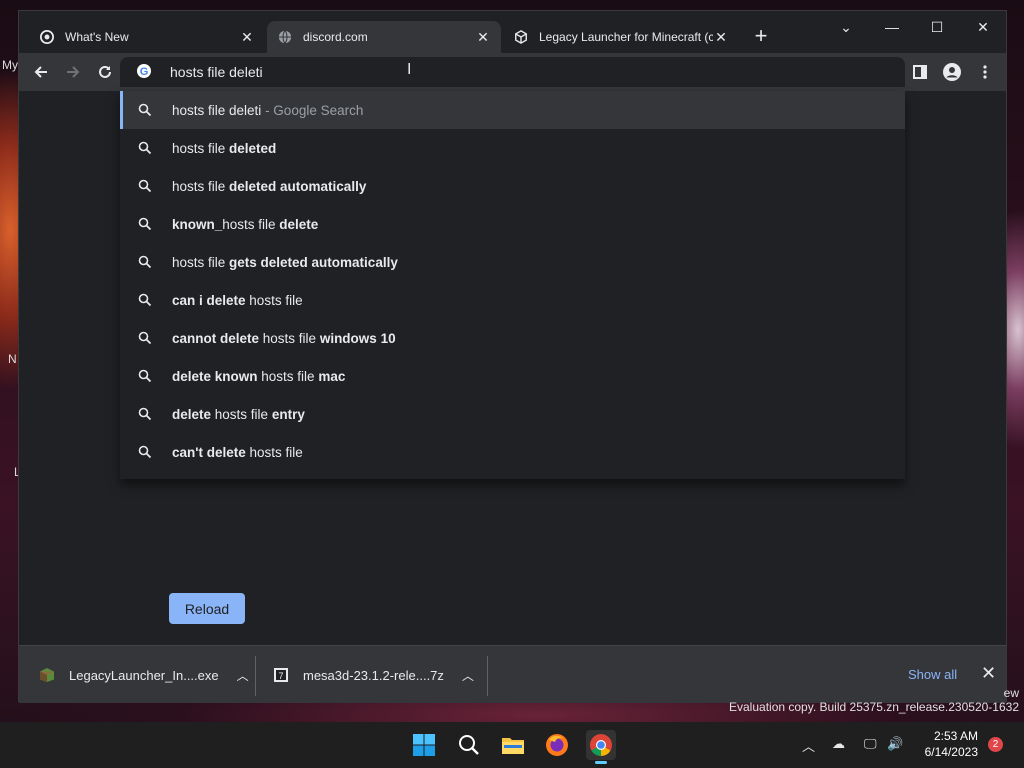 The width and height of the screenshot is (1024, 768). Describe the element at coordinates (217, 110) in the screenshot. I see `suggestion-text-part: hosts file deleti` at that location.